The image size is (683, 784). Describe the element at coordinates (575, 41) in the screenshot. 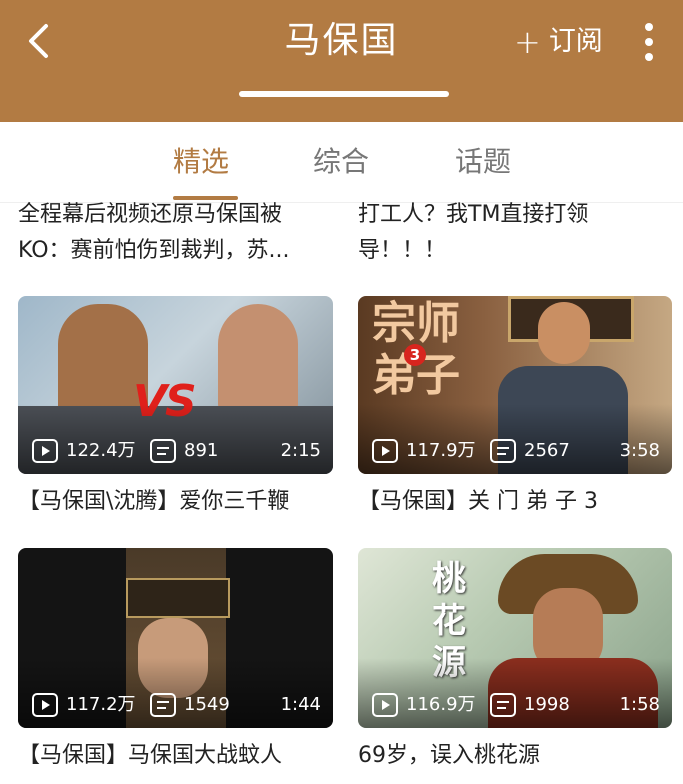

I see `subscribe-label: 订阅` at that location.